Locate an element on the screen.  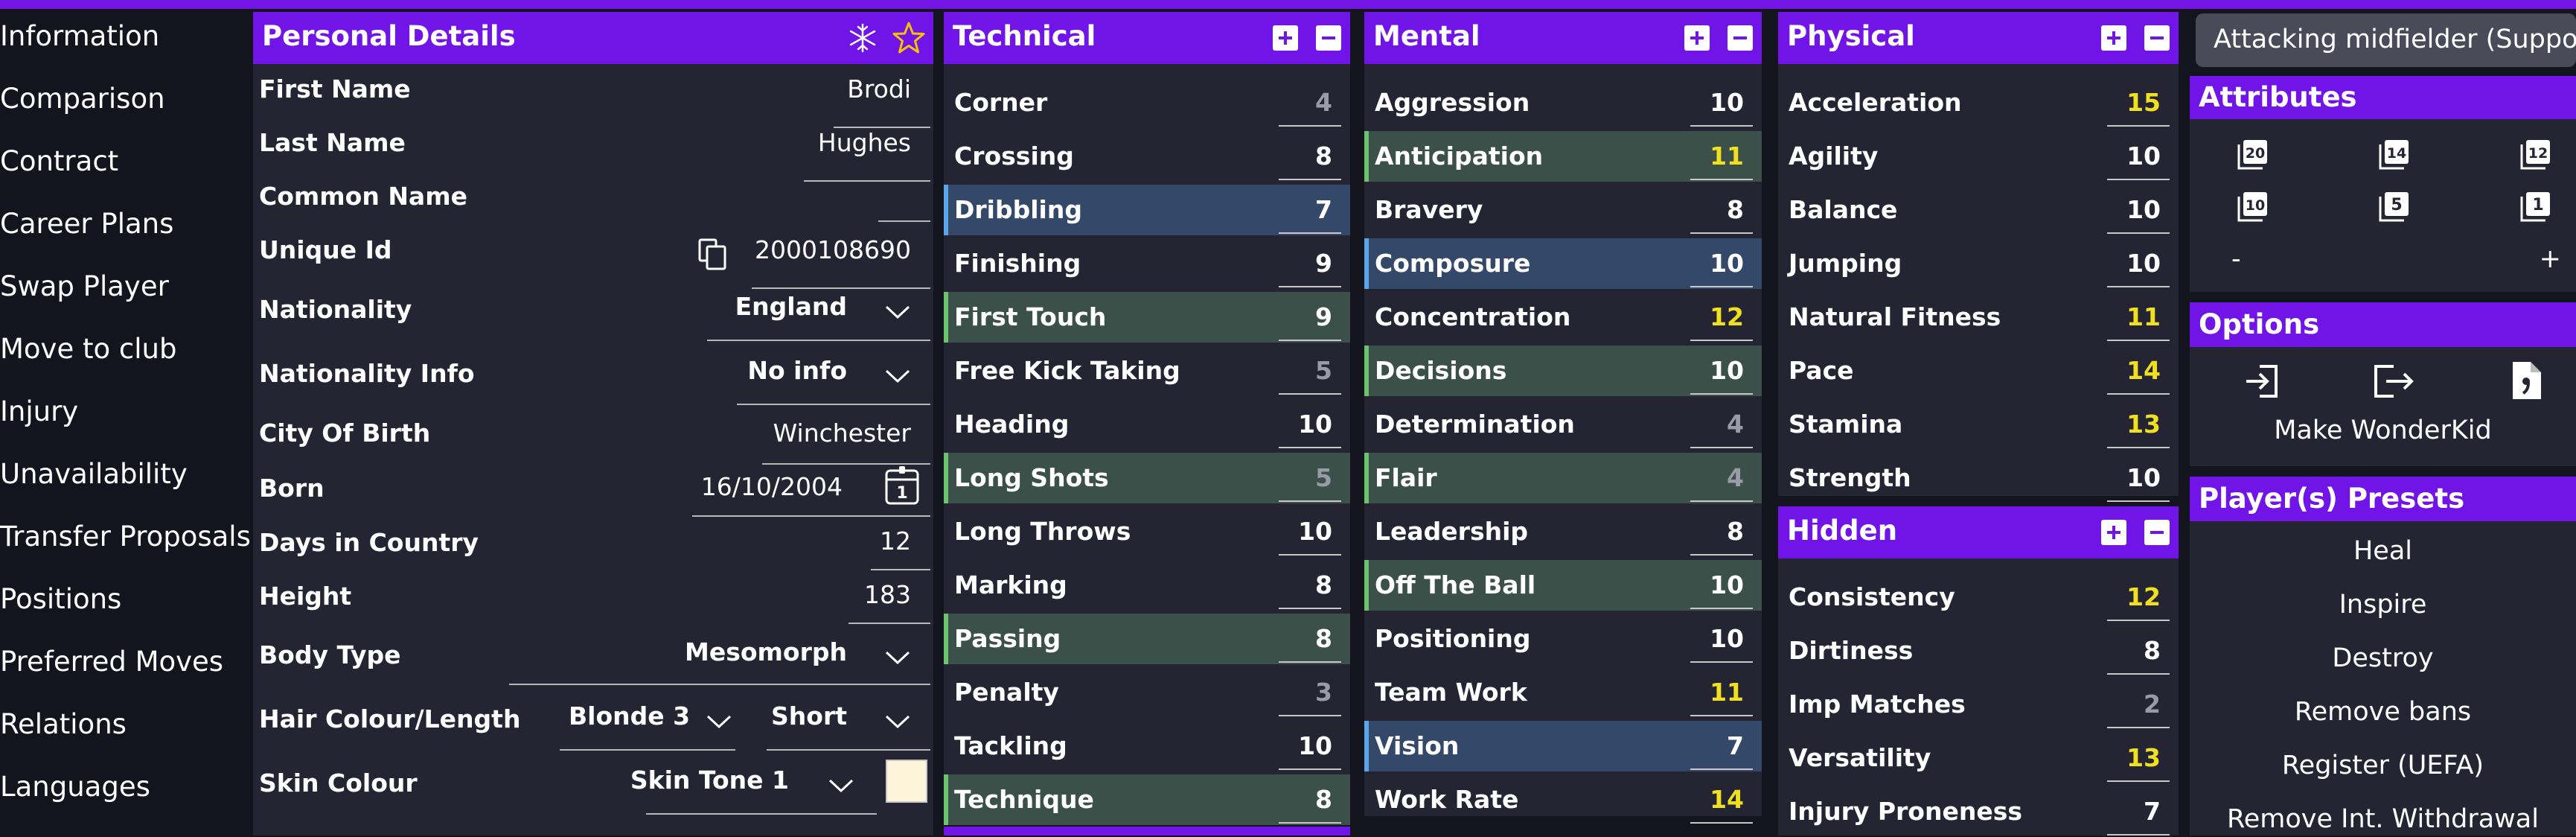
preset-14-icon: 14 is located at coordinates (2394, 154).